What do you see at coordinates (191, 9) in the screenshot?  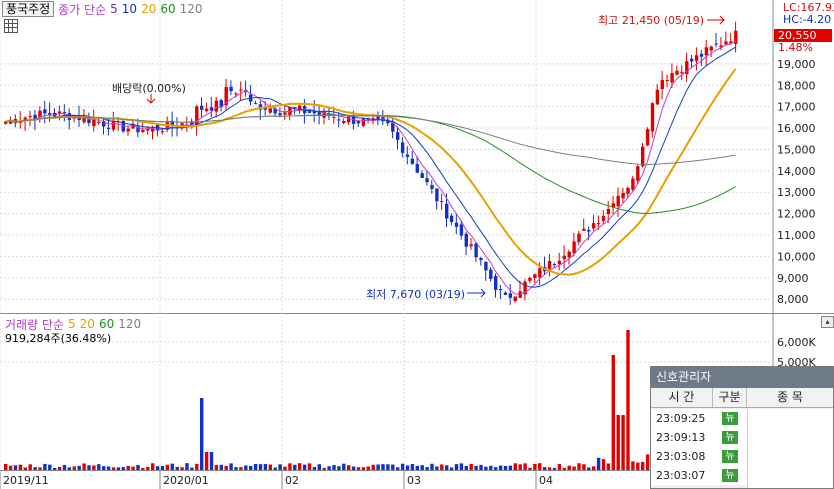 I see `ma120-label: 120` at bounding box center [191, 9].